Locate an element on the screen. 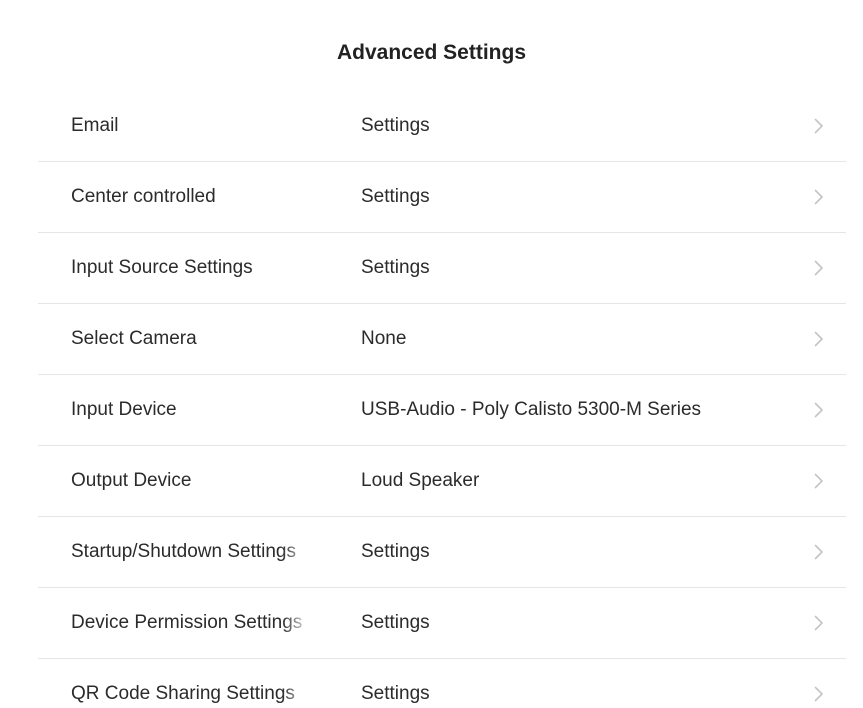 The image size is (863, 708). settings-row-center-controlled: Center controlled Settings is located at coordinates (442, 197).